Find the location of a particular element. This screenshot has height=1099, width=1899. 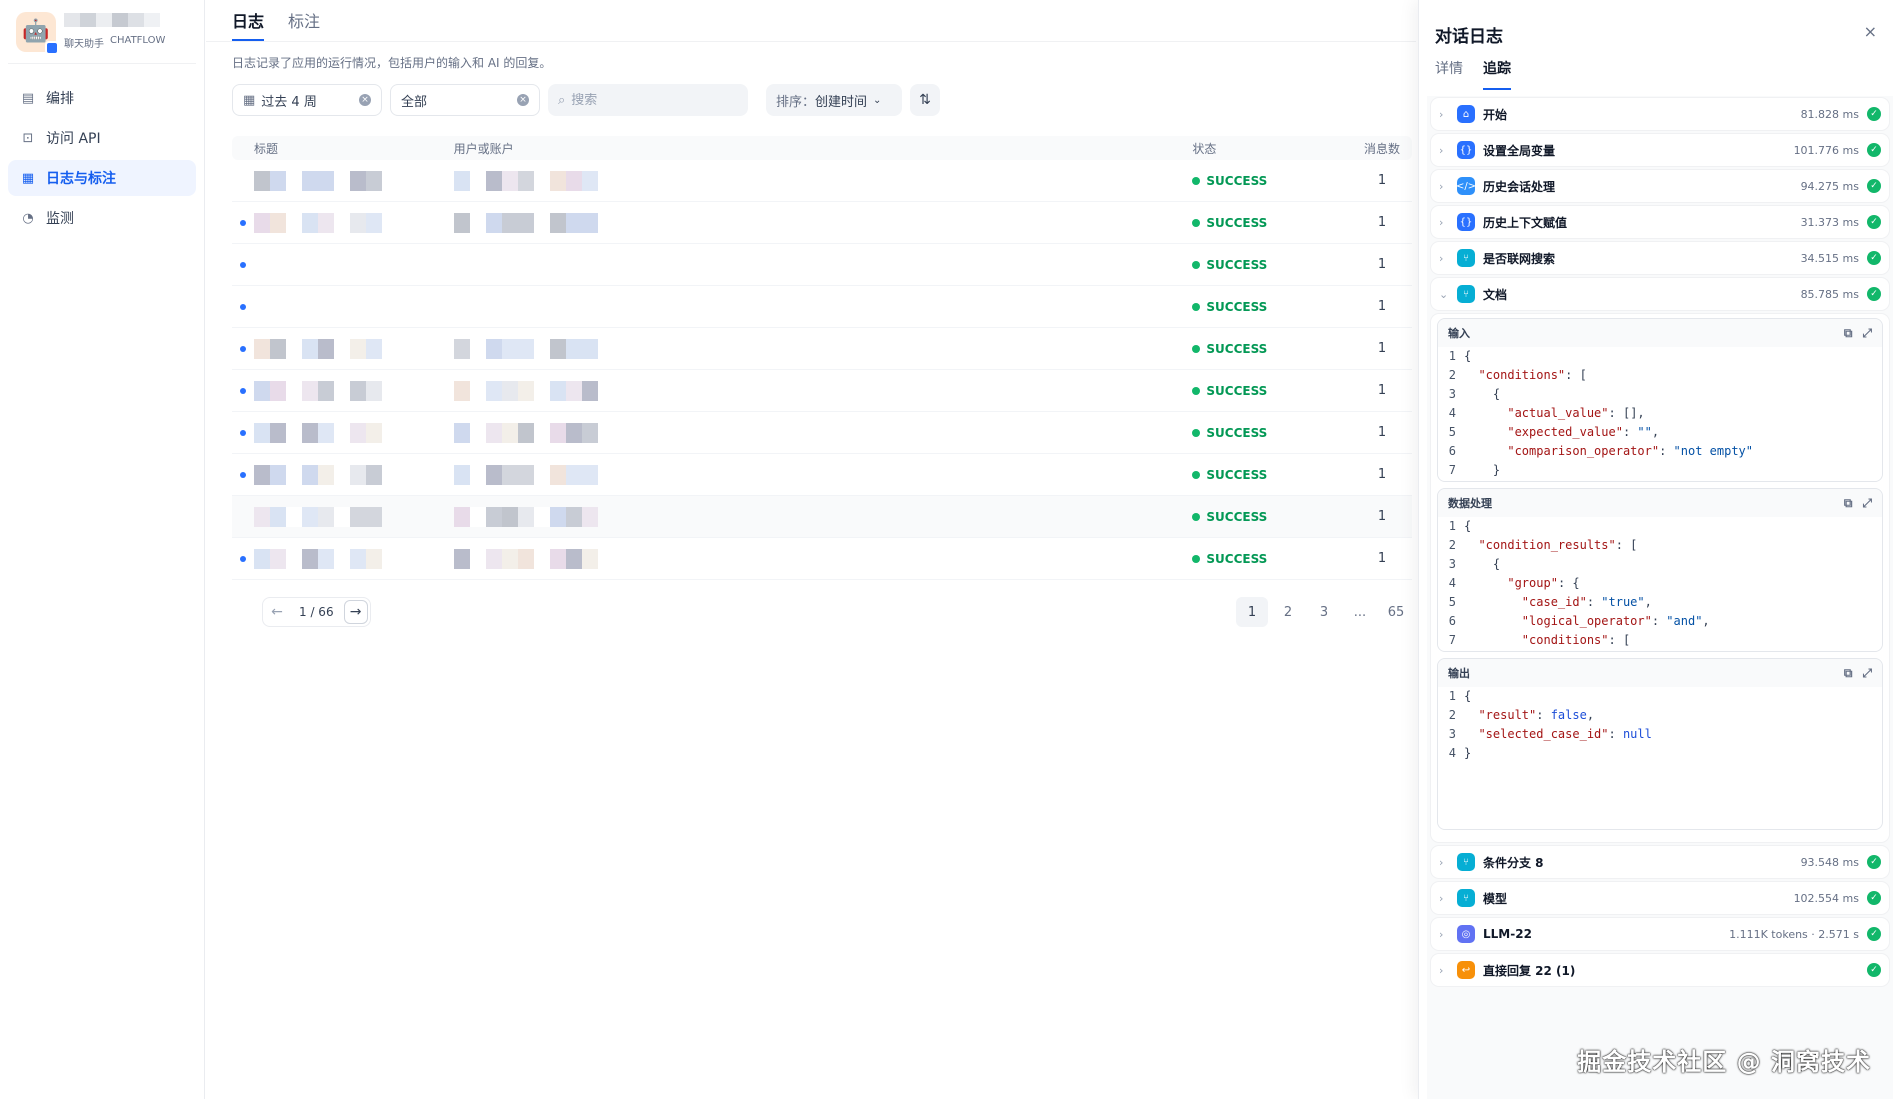

sidebar-item-orchestrate: ▤ 编排 is located at coordinates (102, 98).